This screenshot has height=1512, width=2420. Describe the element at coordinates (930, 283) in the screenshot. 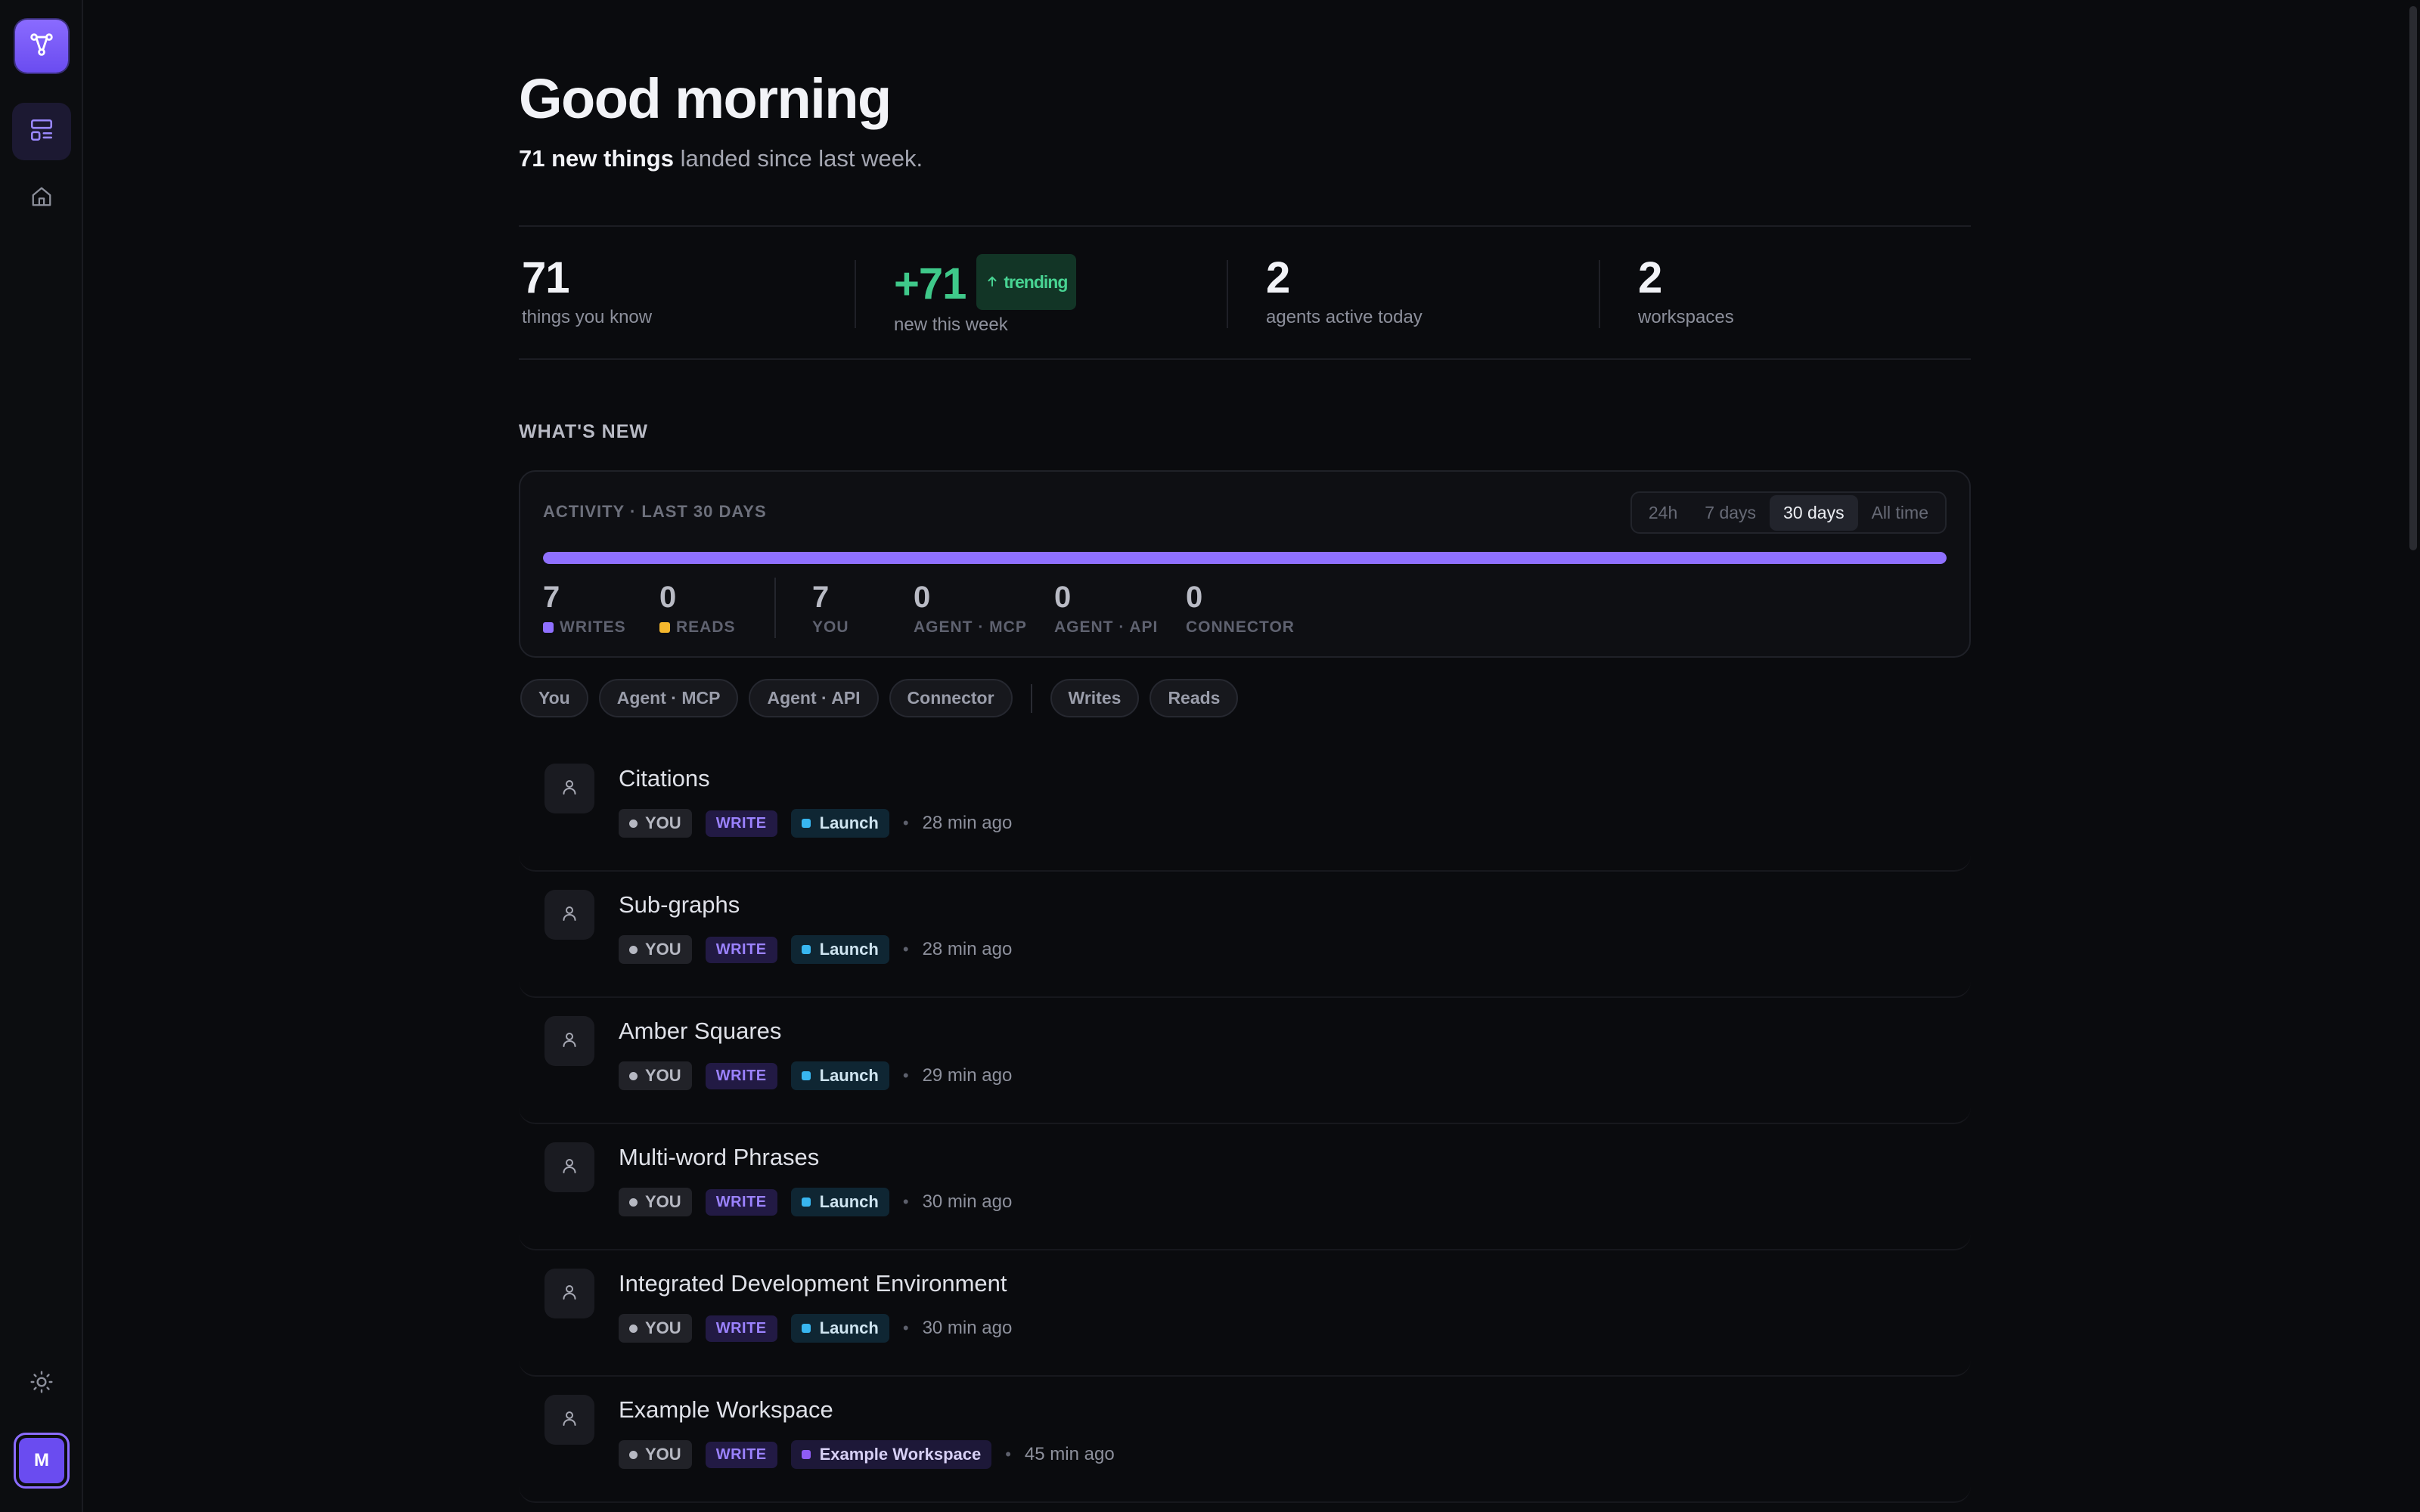

I see `stat-value-text: +71` at that location.